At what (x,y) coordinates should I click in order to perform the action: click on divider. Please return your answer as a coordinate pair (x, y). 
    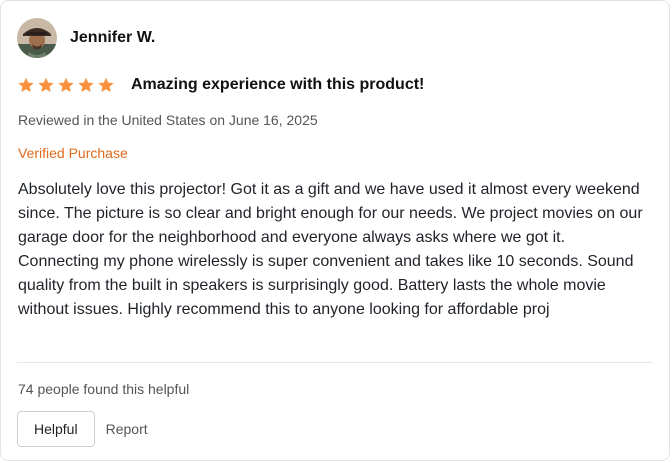
    Looking at the image, I should click on (335, 362).